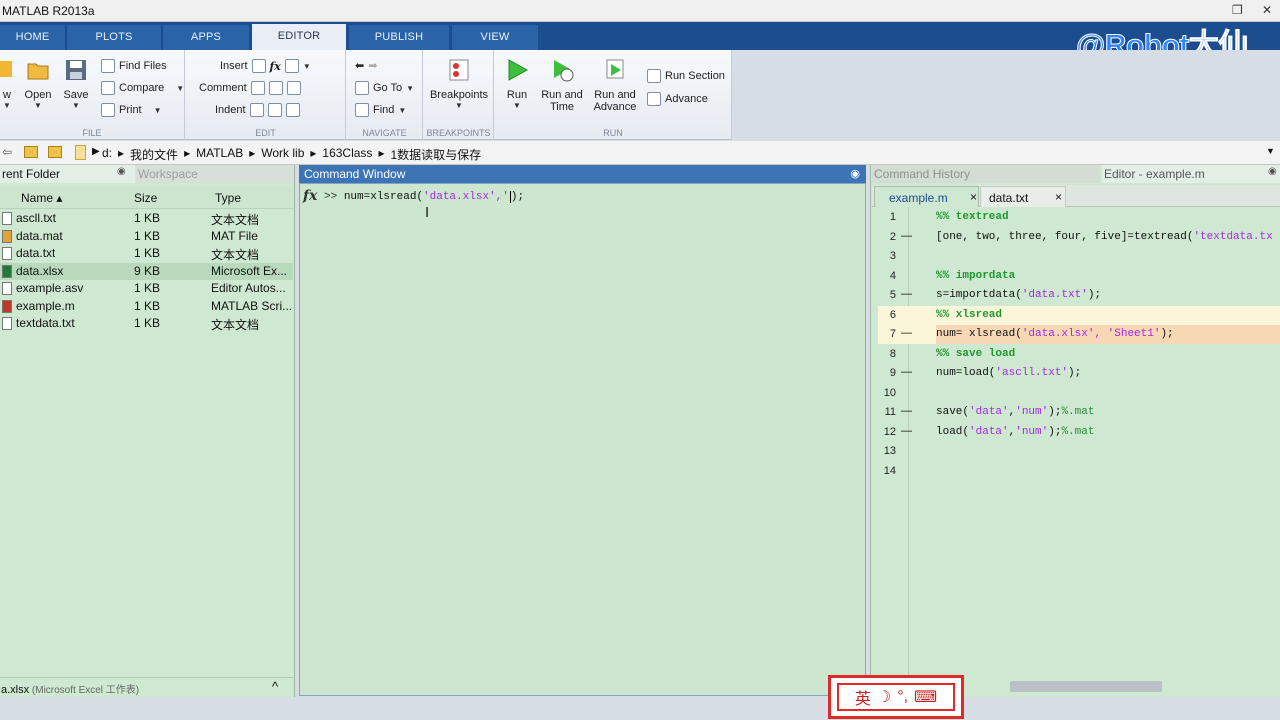 The width and height of the screenshot is (1280, 720). What do you see at coordinates (424, 197) in the screenshot?
I see `command-line: >> num=xlsread('data.xlsx',');` at bounding box center [424, 197].